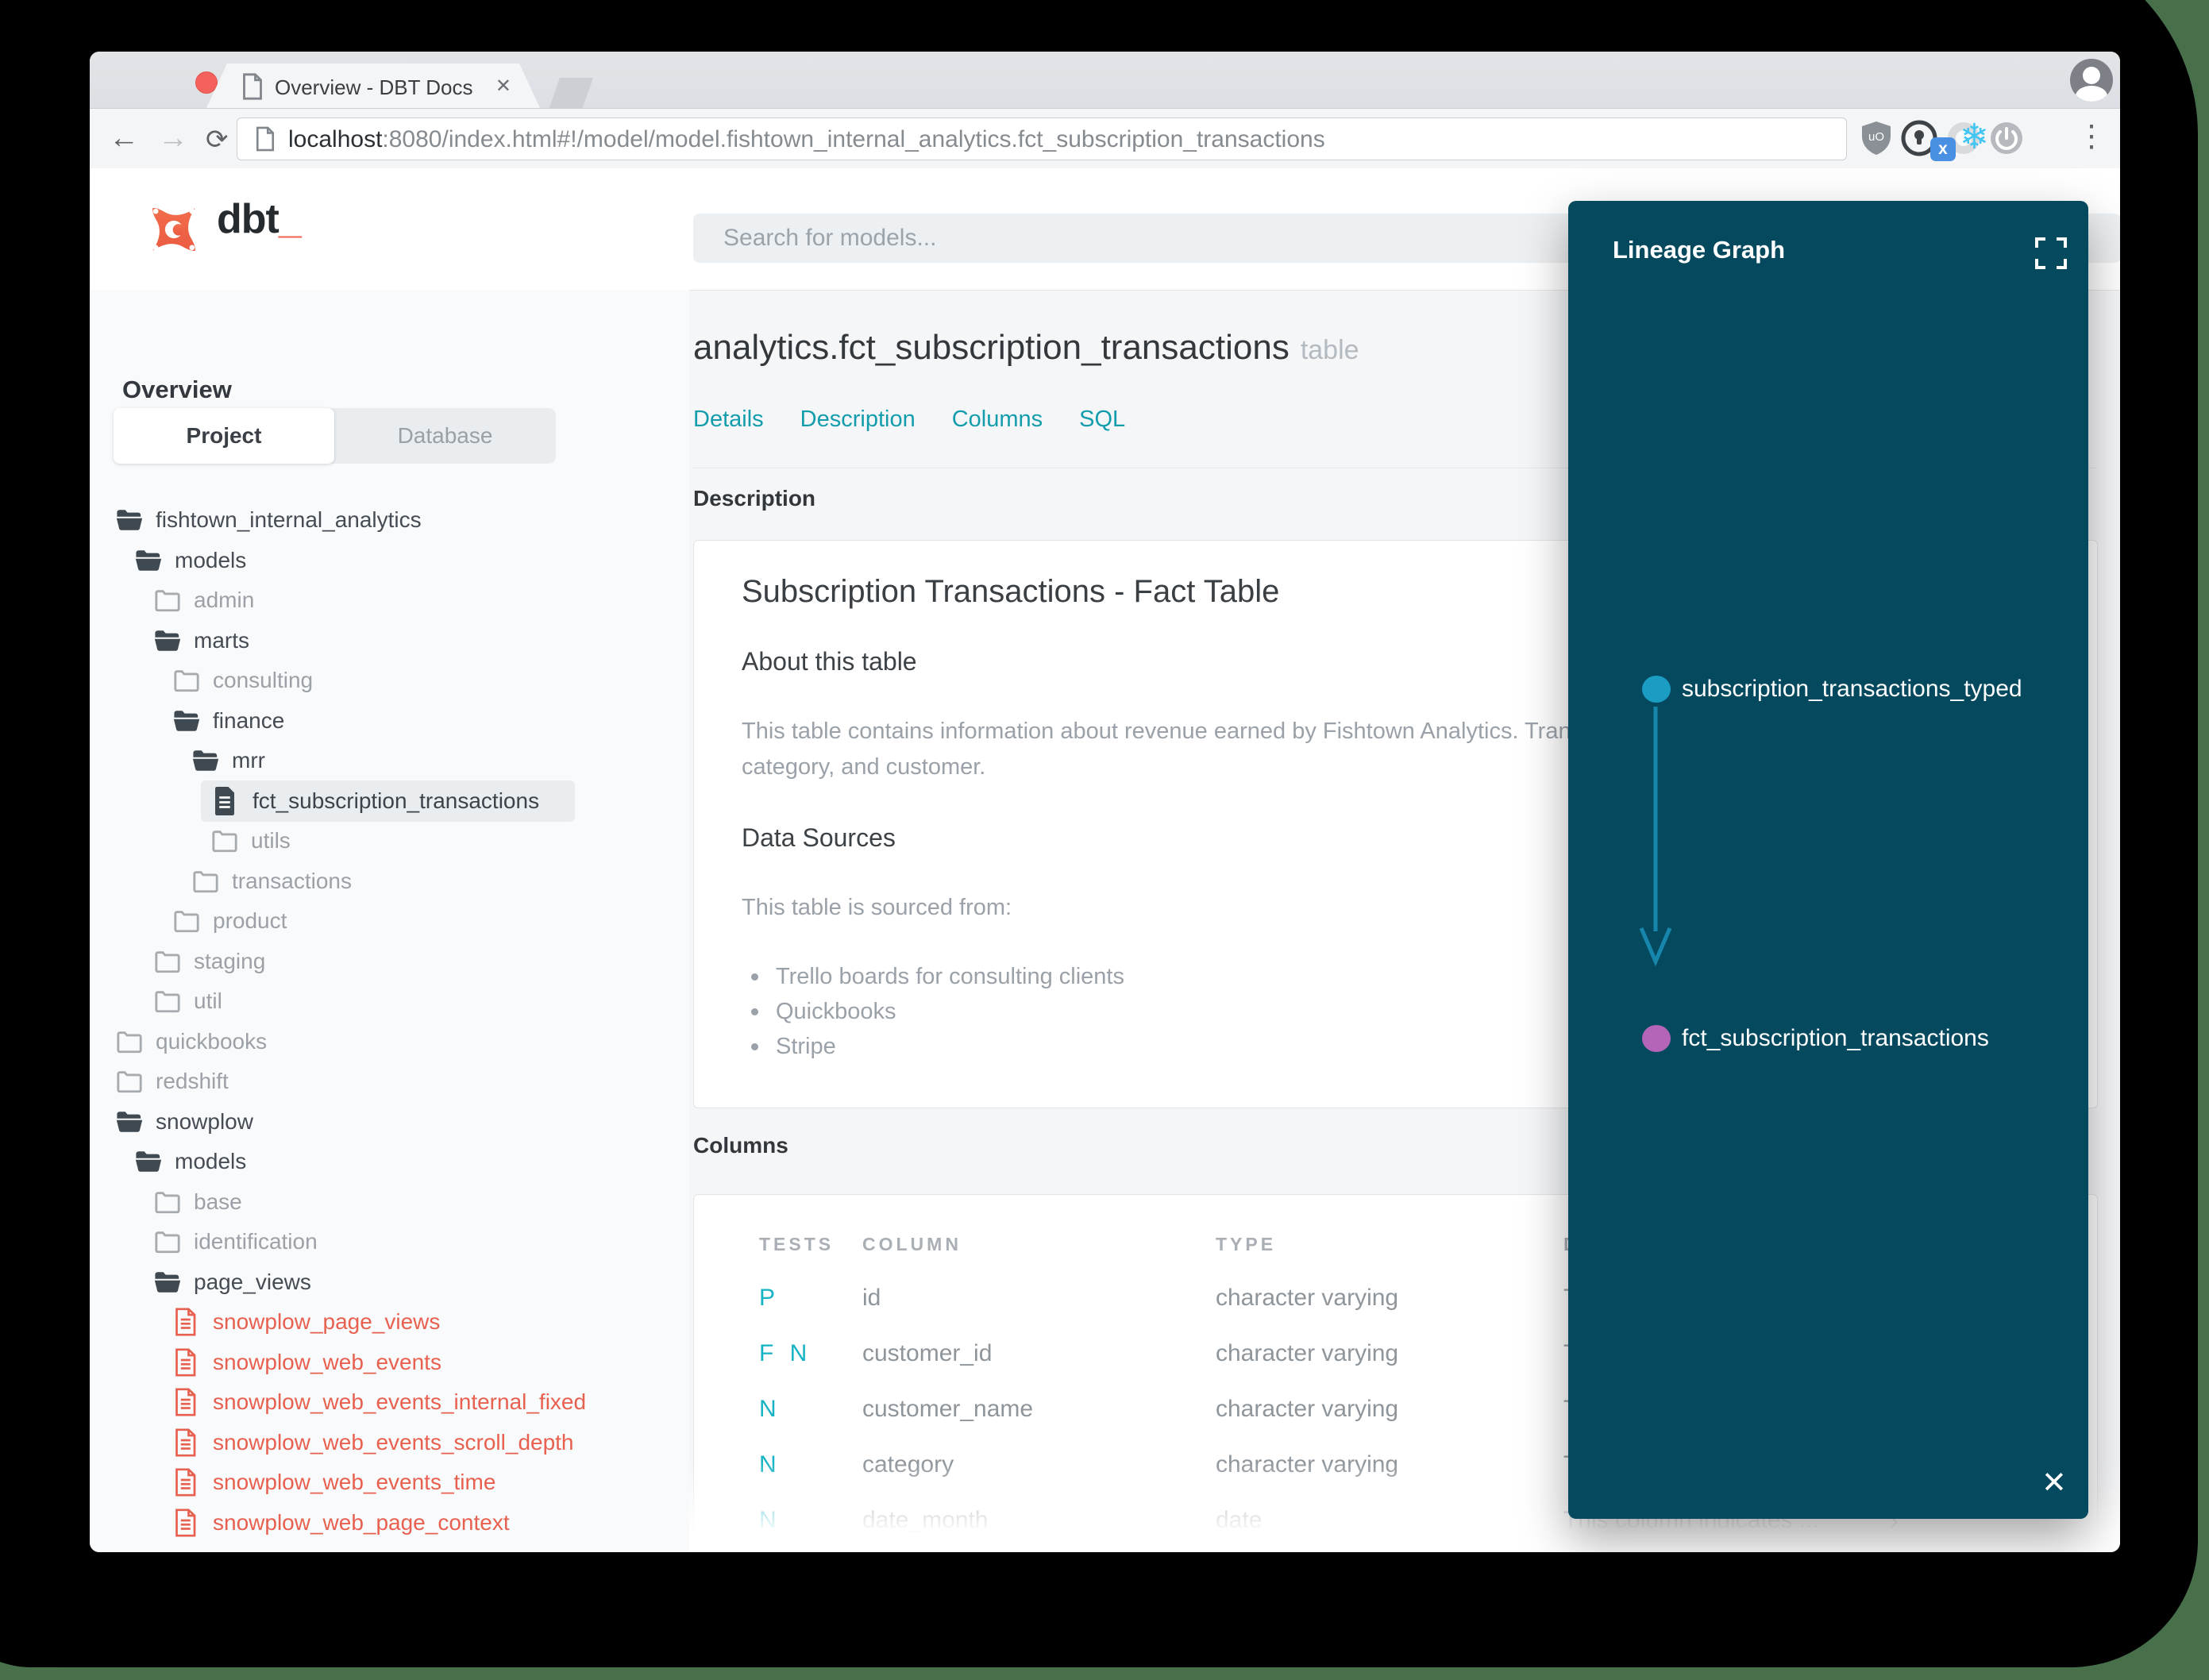 This screenshot has height=1680, width=2209. I want to click on description-section-label: Description, so click(754, 499).